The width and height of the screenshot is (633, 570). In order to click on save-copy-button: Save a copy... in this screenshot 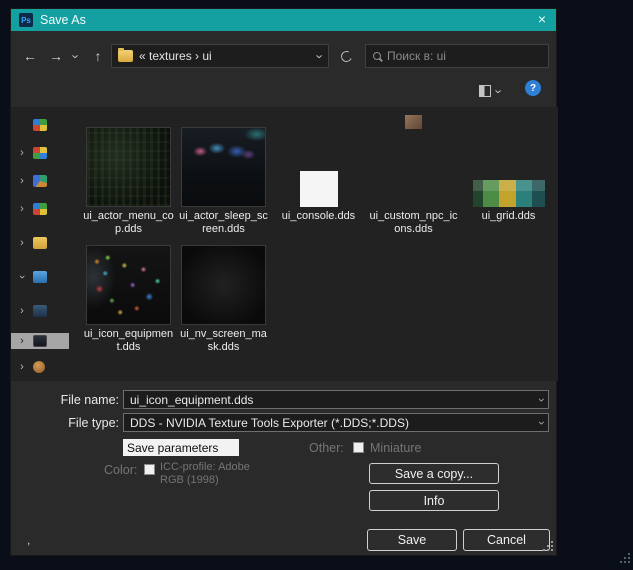, I will do `click(434, 473)`.